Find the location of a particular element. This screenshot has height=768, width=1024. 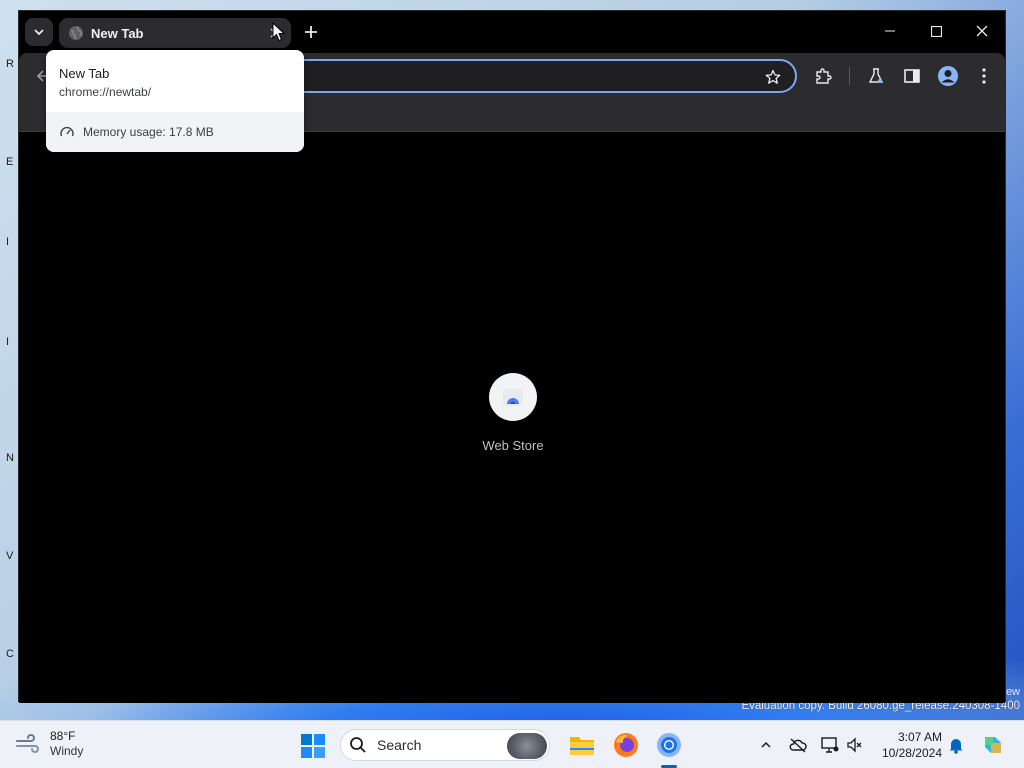

monitor-icon is located at coordinates (830, 745).